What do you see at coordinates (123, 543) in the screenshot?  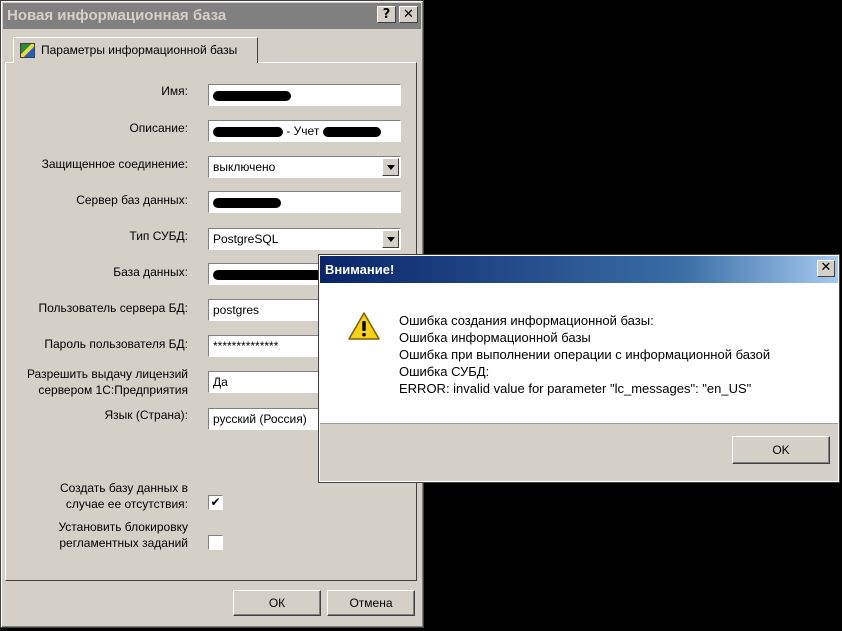 I see `block-jobs-label-line2: регламентных заданий` at bounding box center [123, 543].